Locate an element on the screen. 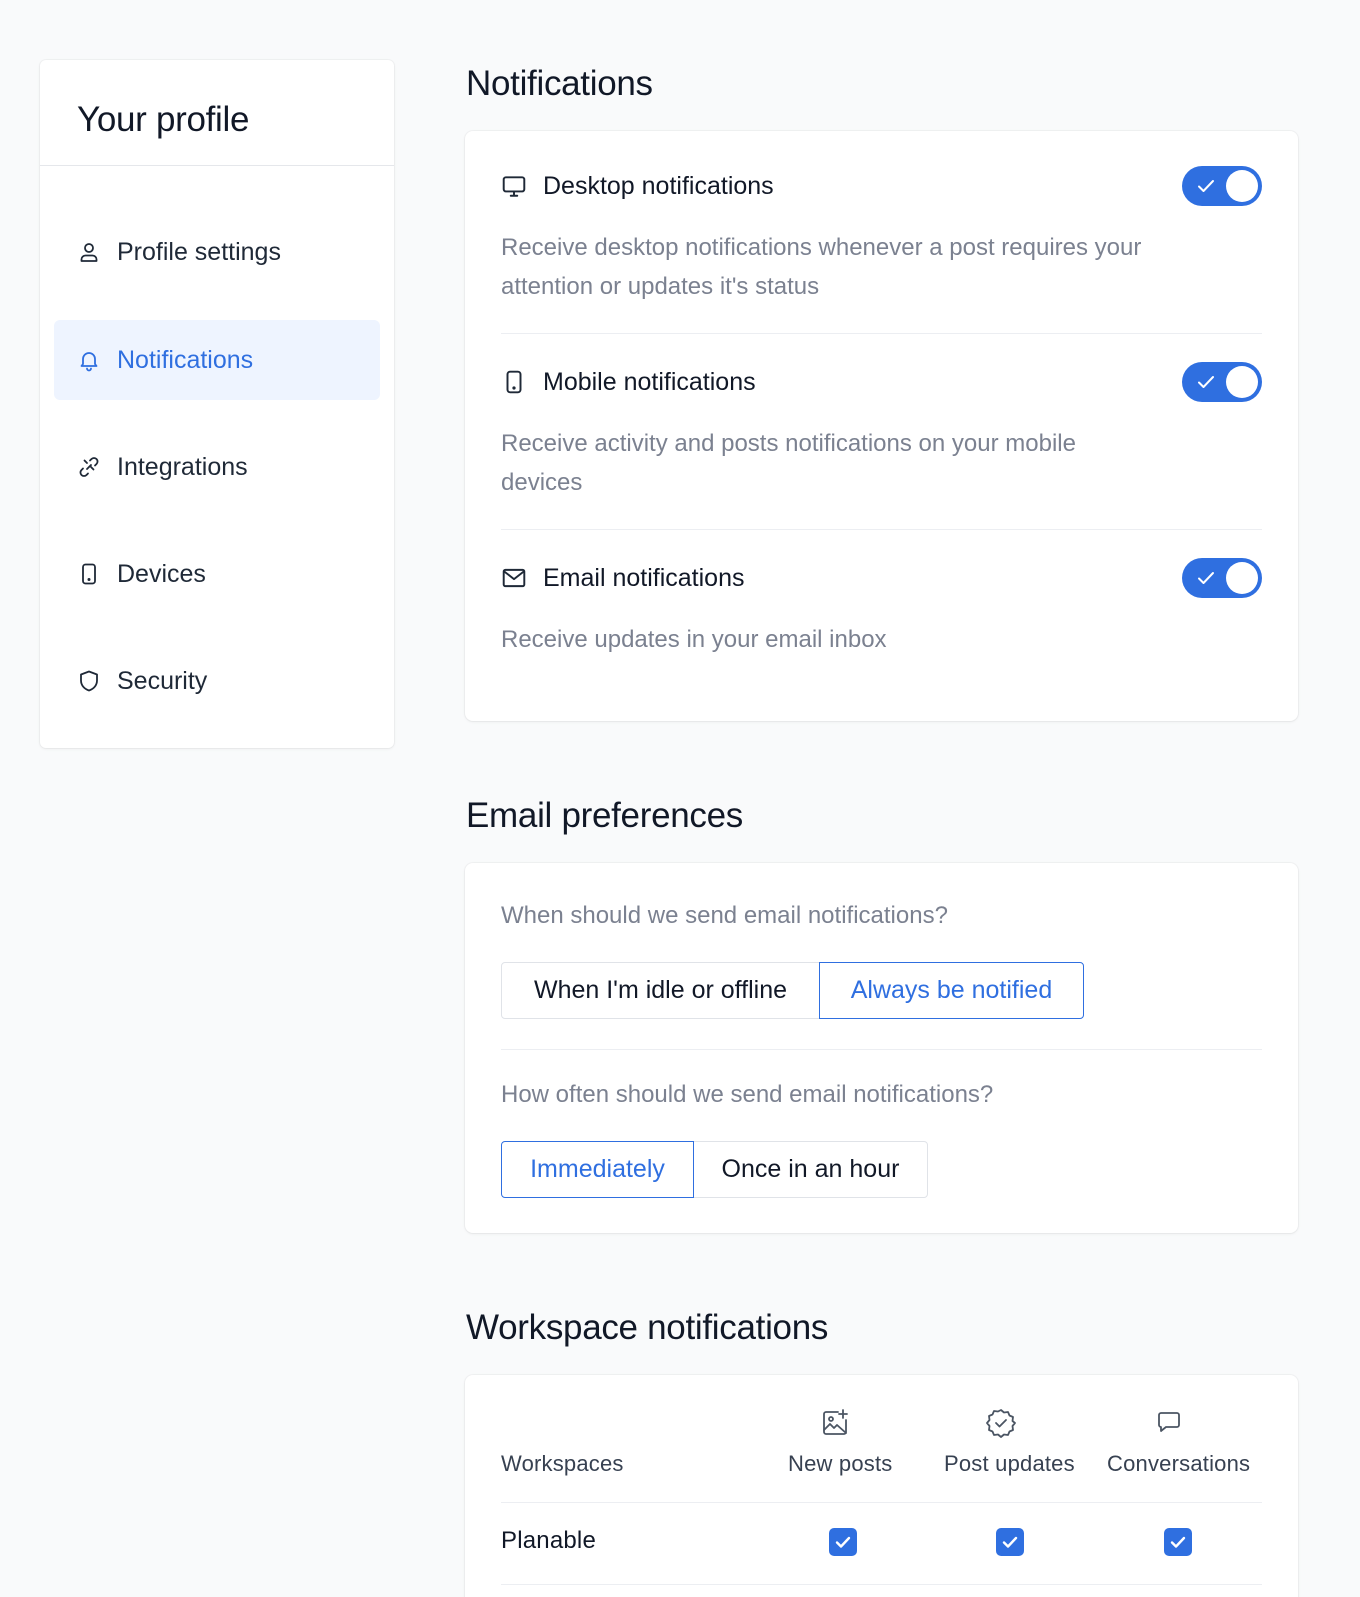  workspace-name: Planable is located at coordinates (549, 1540).